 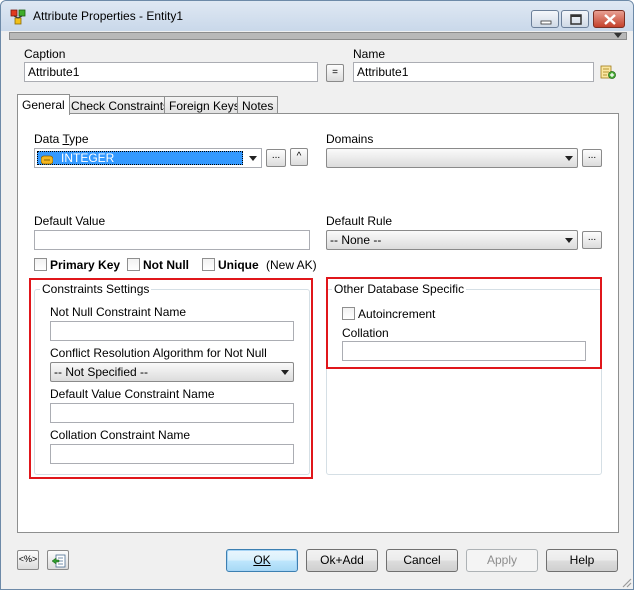 What do you see at coordinates (61, 139) in the screenshot?
I see `data-type-label: Data Type` at bounding box center [61, 139].